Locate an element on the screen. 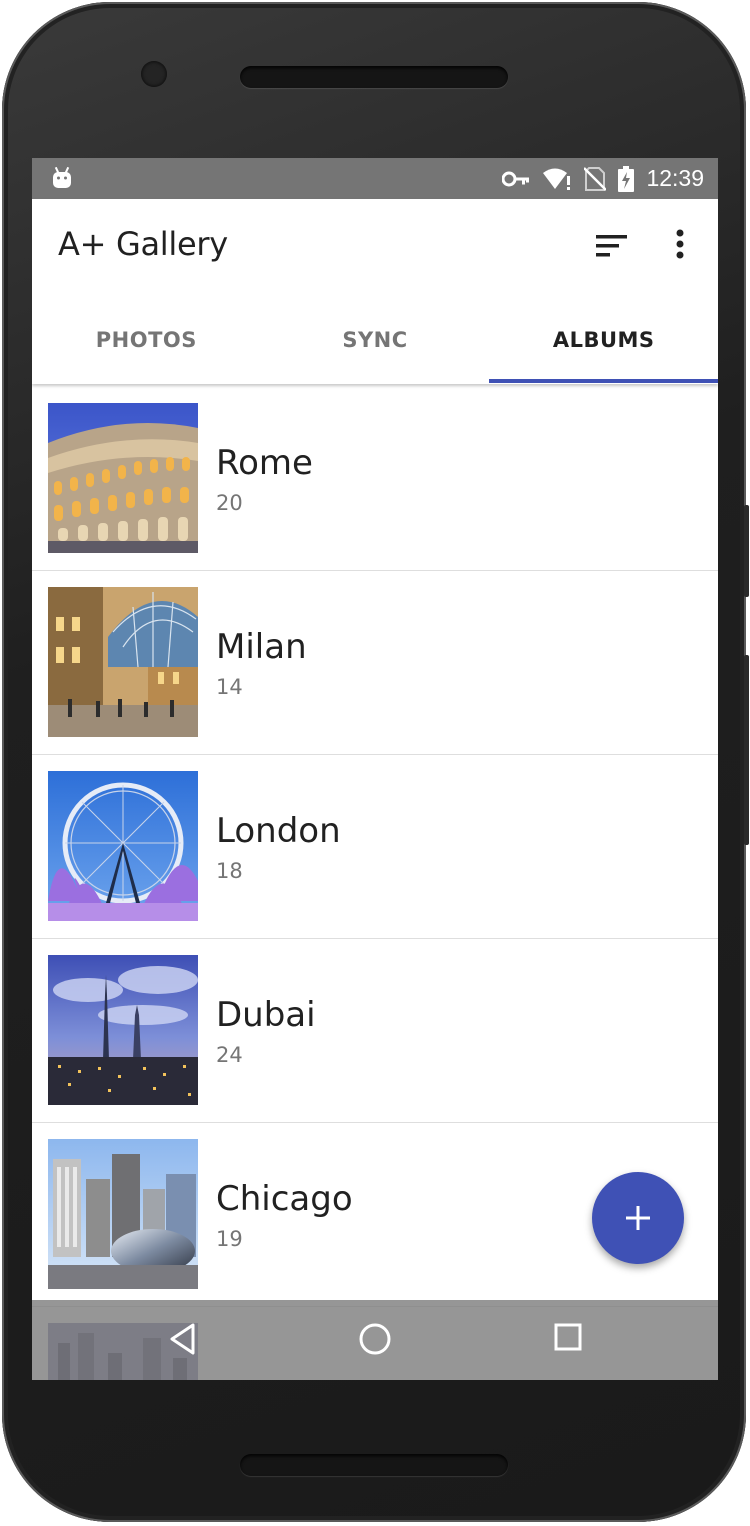  album-count: 20 is located at coordinates (229, 503).